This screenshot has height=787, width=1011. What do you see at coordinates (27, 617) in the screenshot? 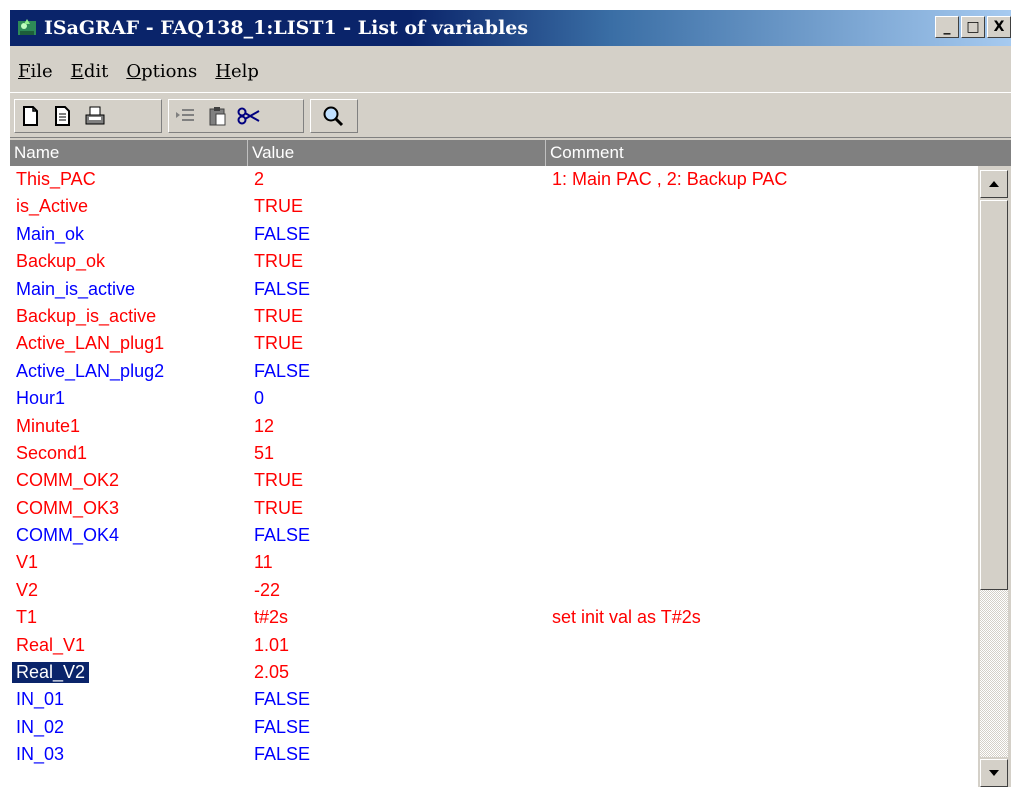
I see `variable-name-cell: T1` at bounding box center [27, 617].